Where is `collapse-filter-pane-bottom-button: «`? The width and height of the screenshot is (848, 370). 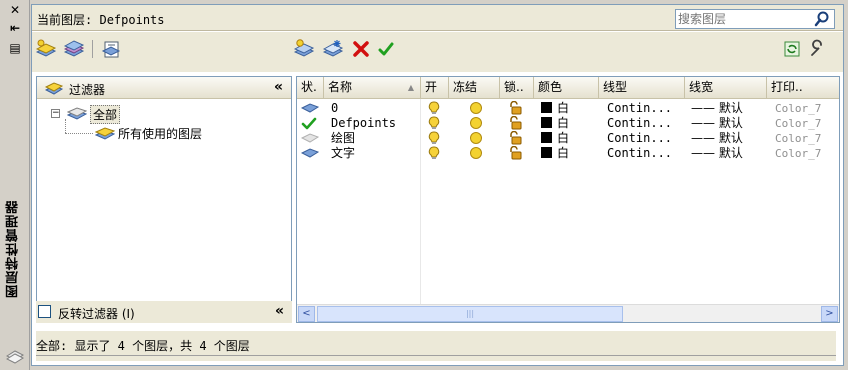
collapse-filter-pane-bottom-button: « is located at coordinates (279, 311).